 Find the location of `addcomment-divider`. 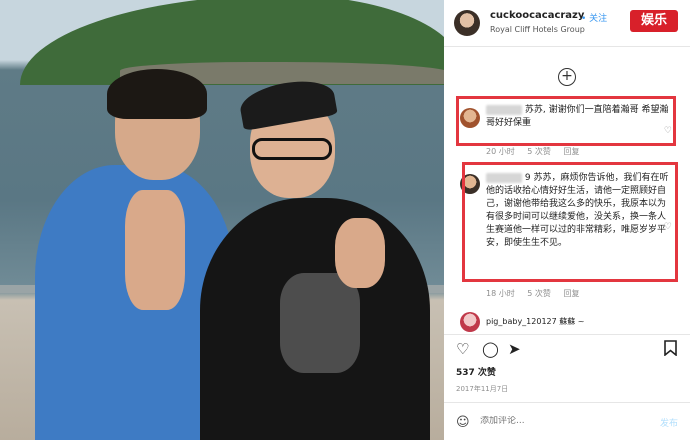

addcomment-divider is located at coordinates (567, 402).